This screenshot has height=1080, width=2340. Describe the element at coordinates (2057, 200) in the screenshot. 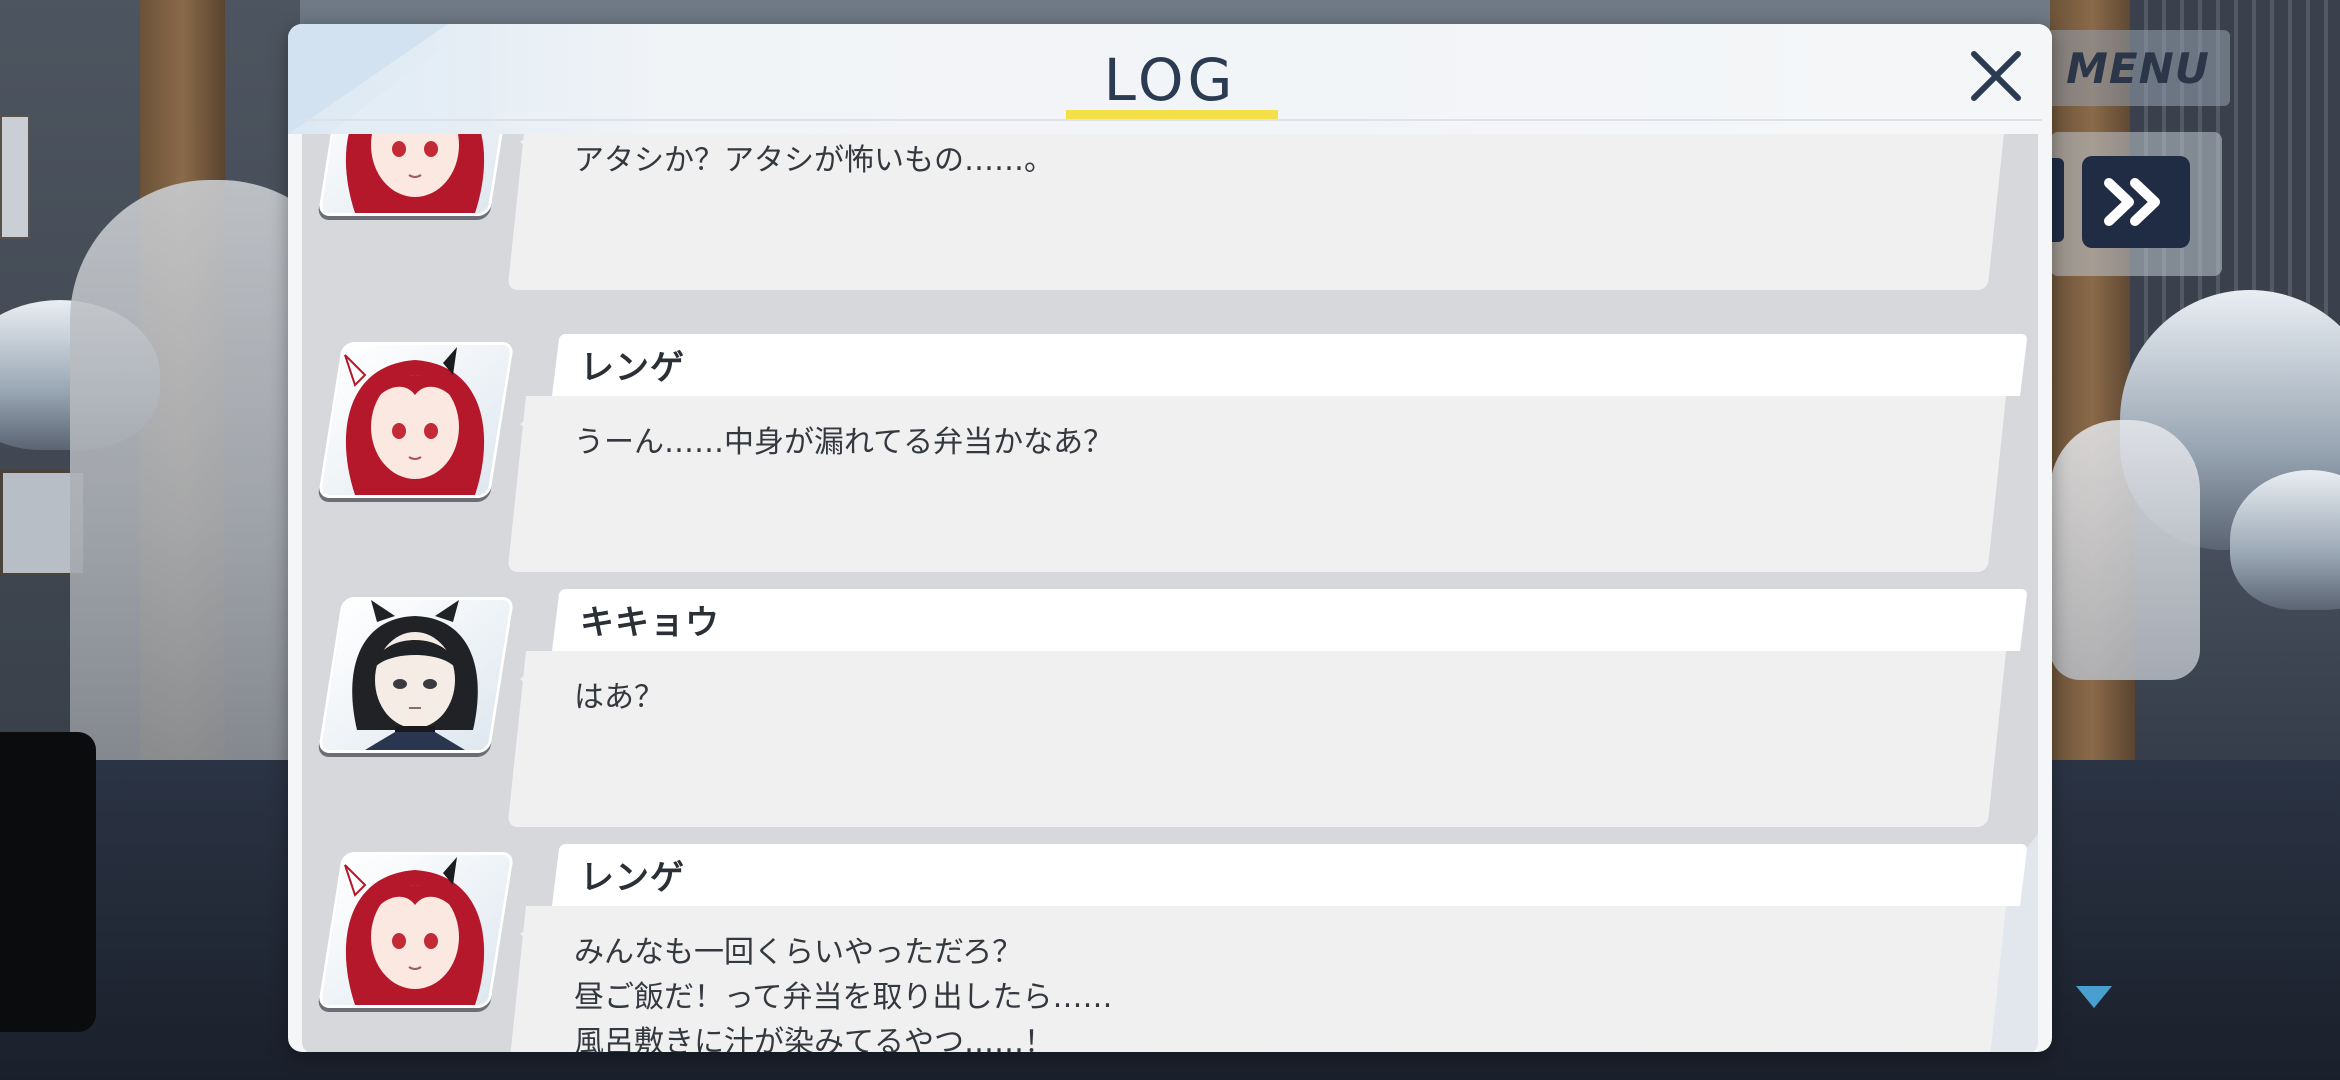

I see `auto-button` at that location.